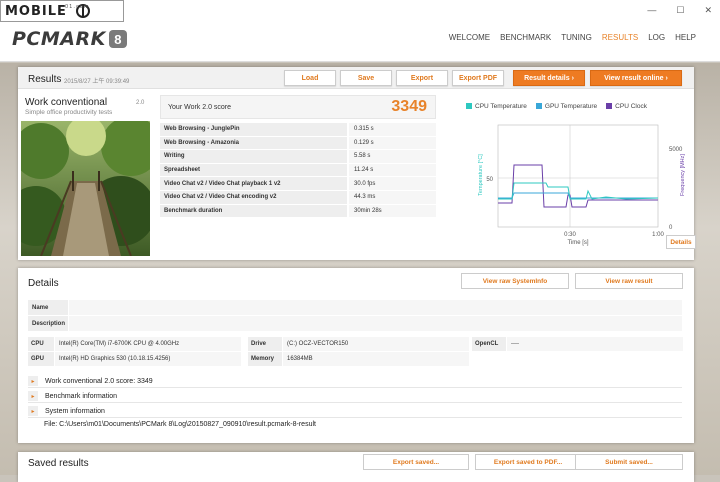 Image resolution: width=720 pixels, height=482 pixels. I want to click on results-title: Results, so click(45, 79).